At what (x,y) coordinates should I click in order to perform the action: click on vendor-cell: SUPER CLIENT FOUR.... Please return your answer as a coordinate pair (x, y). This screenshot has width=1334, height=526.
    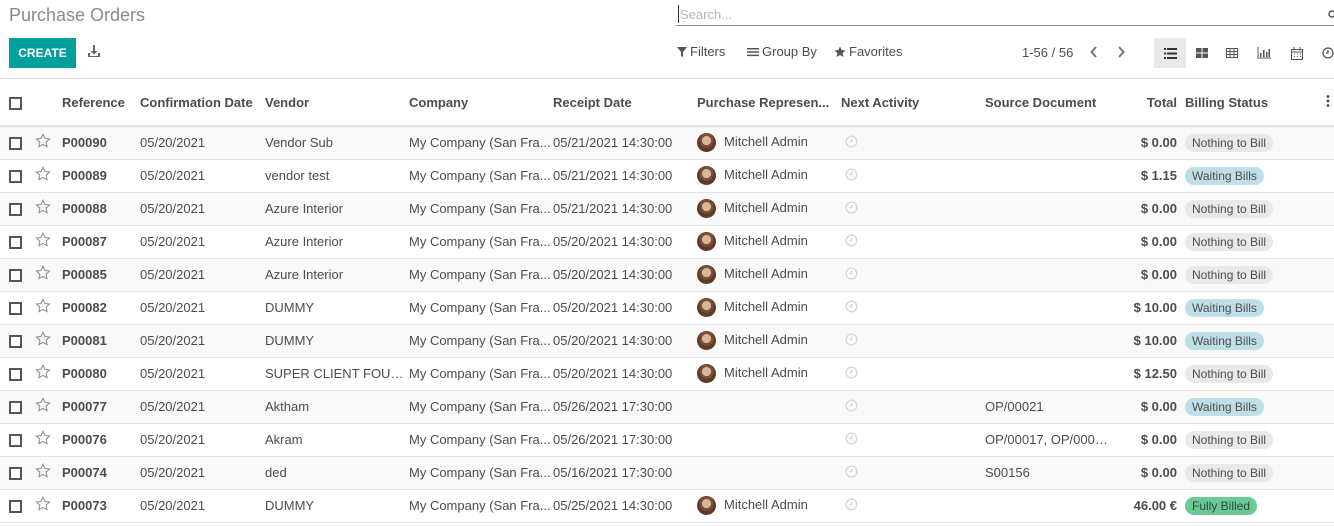
    Looking at the image, I should click on (337, 373).